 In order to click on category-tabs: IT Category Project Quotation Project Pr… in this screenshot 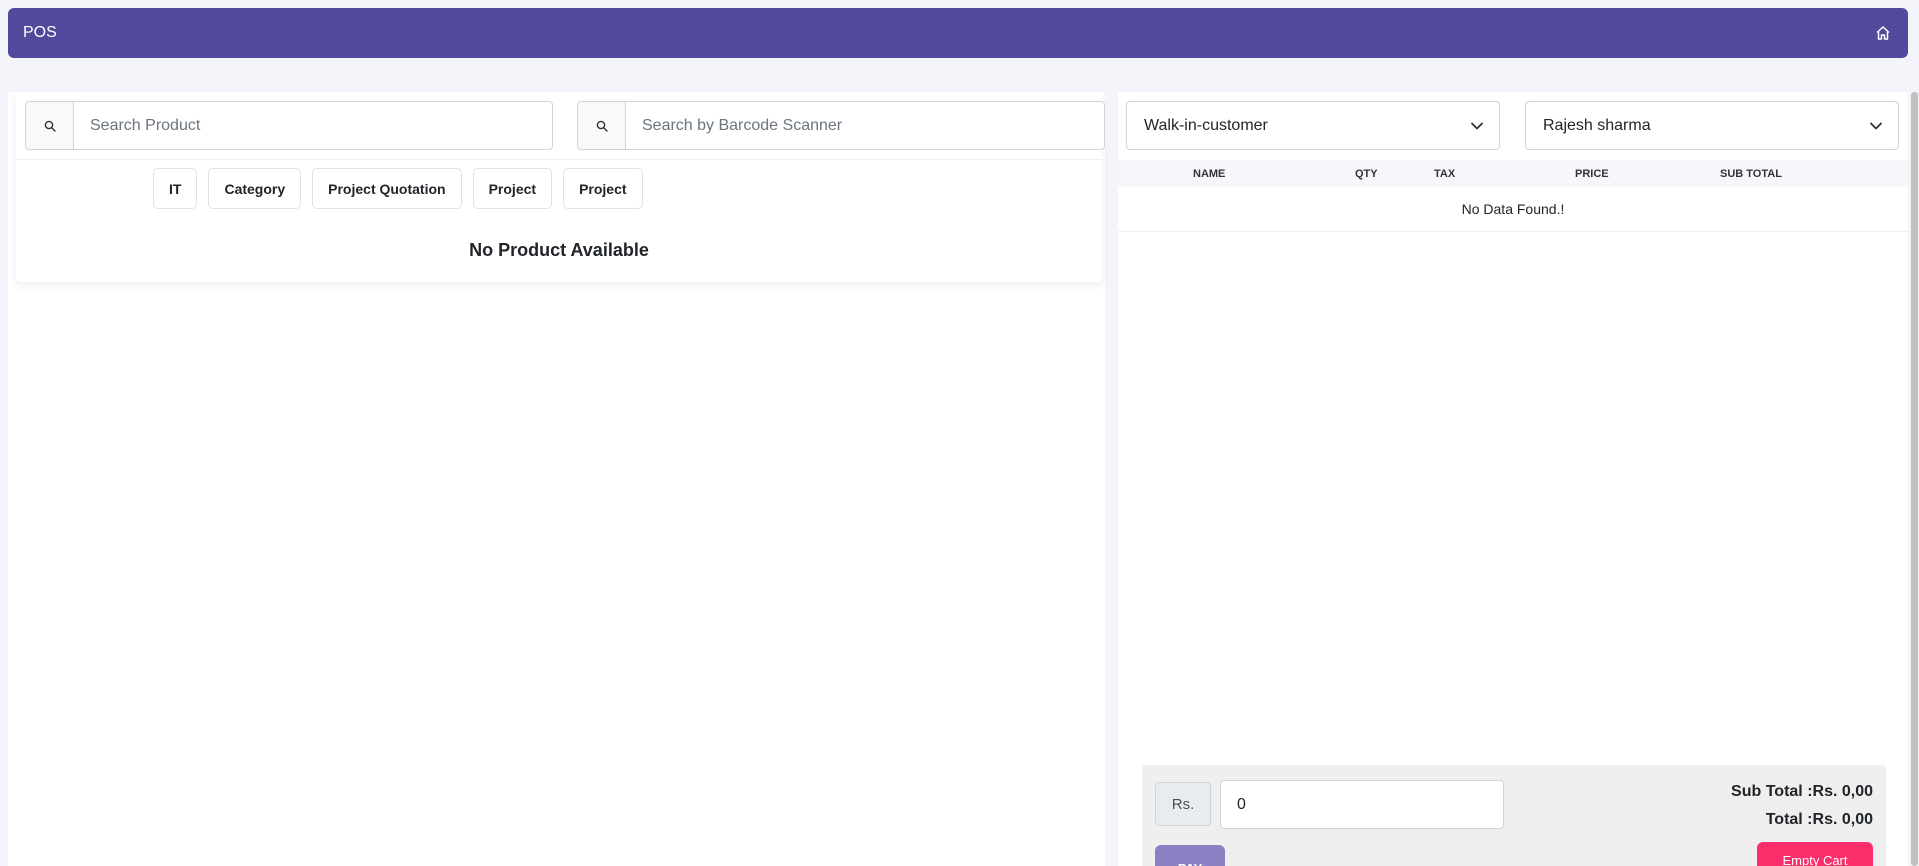, I will do `click(398, 188)`.